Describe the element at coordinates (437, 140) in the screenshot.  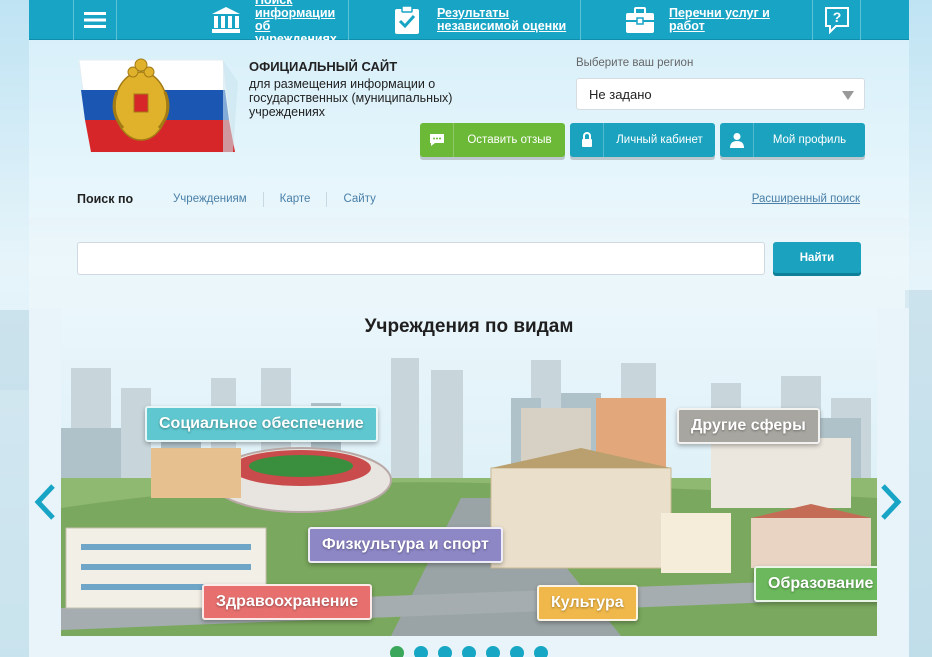
I see `chat-bubble-icon` at that location.